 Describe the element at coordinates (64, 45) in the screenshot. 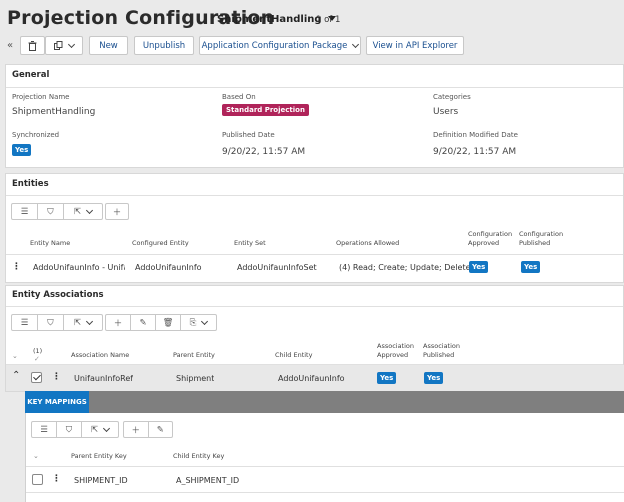

I see `copy-dropdown-button` at that location.